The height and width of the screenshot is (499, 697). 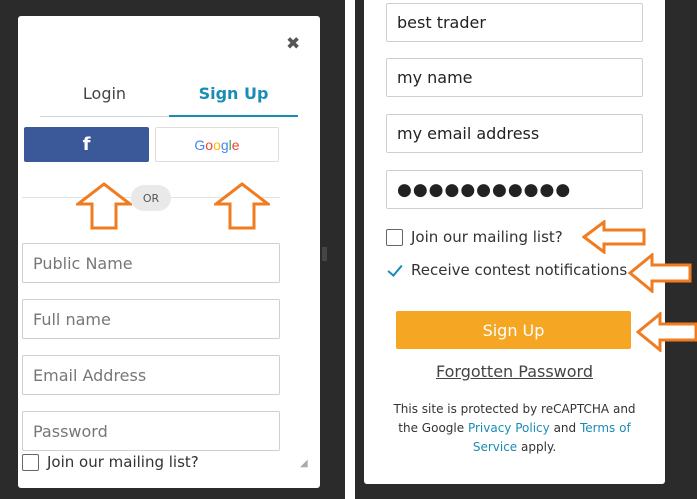 I want to click on forgotten-password-link: Forgotten Password, so click(x=514, y=371).